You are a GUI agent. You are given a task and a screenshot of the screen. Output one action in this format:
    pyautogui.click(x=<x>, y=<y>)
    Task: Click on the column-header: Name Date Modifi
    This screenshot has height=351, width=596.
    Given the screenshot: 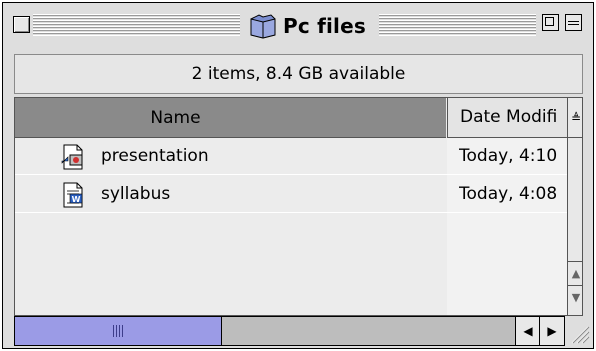 What is the action you would take?
    pyautogui.click(x=291, y=118)
    